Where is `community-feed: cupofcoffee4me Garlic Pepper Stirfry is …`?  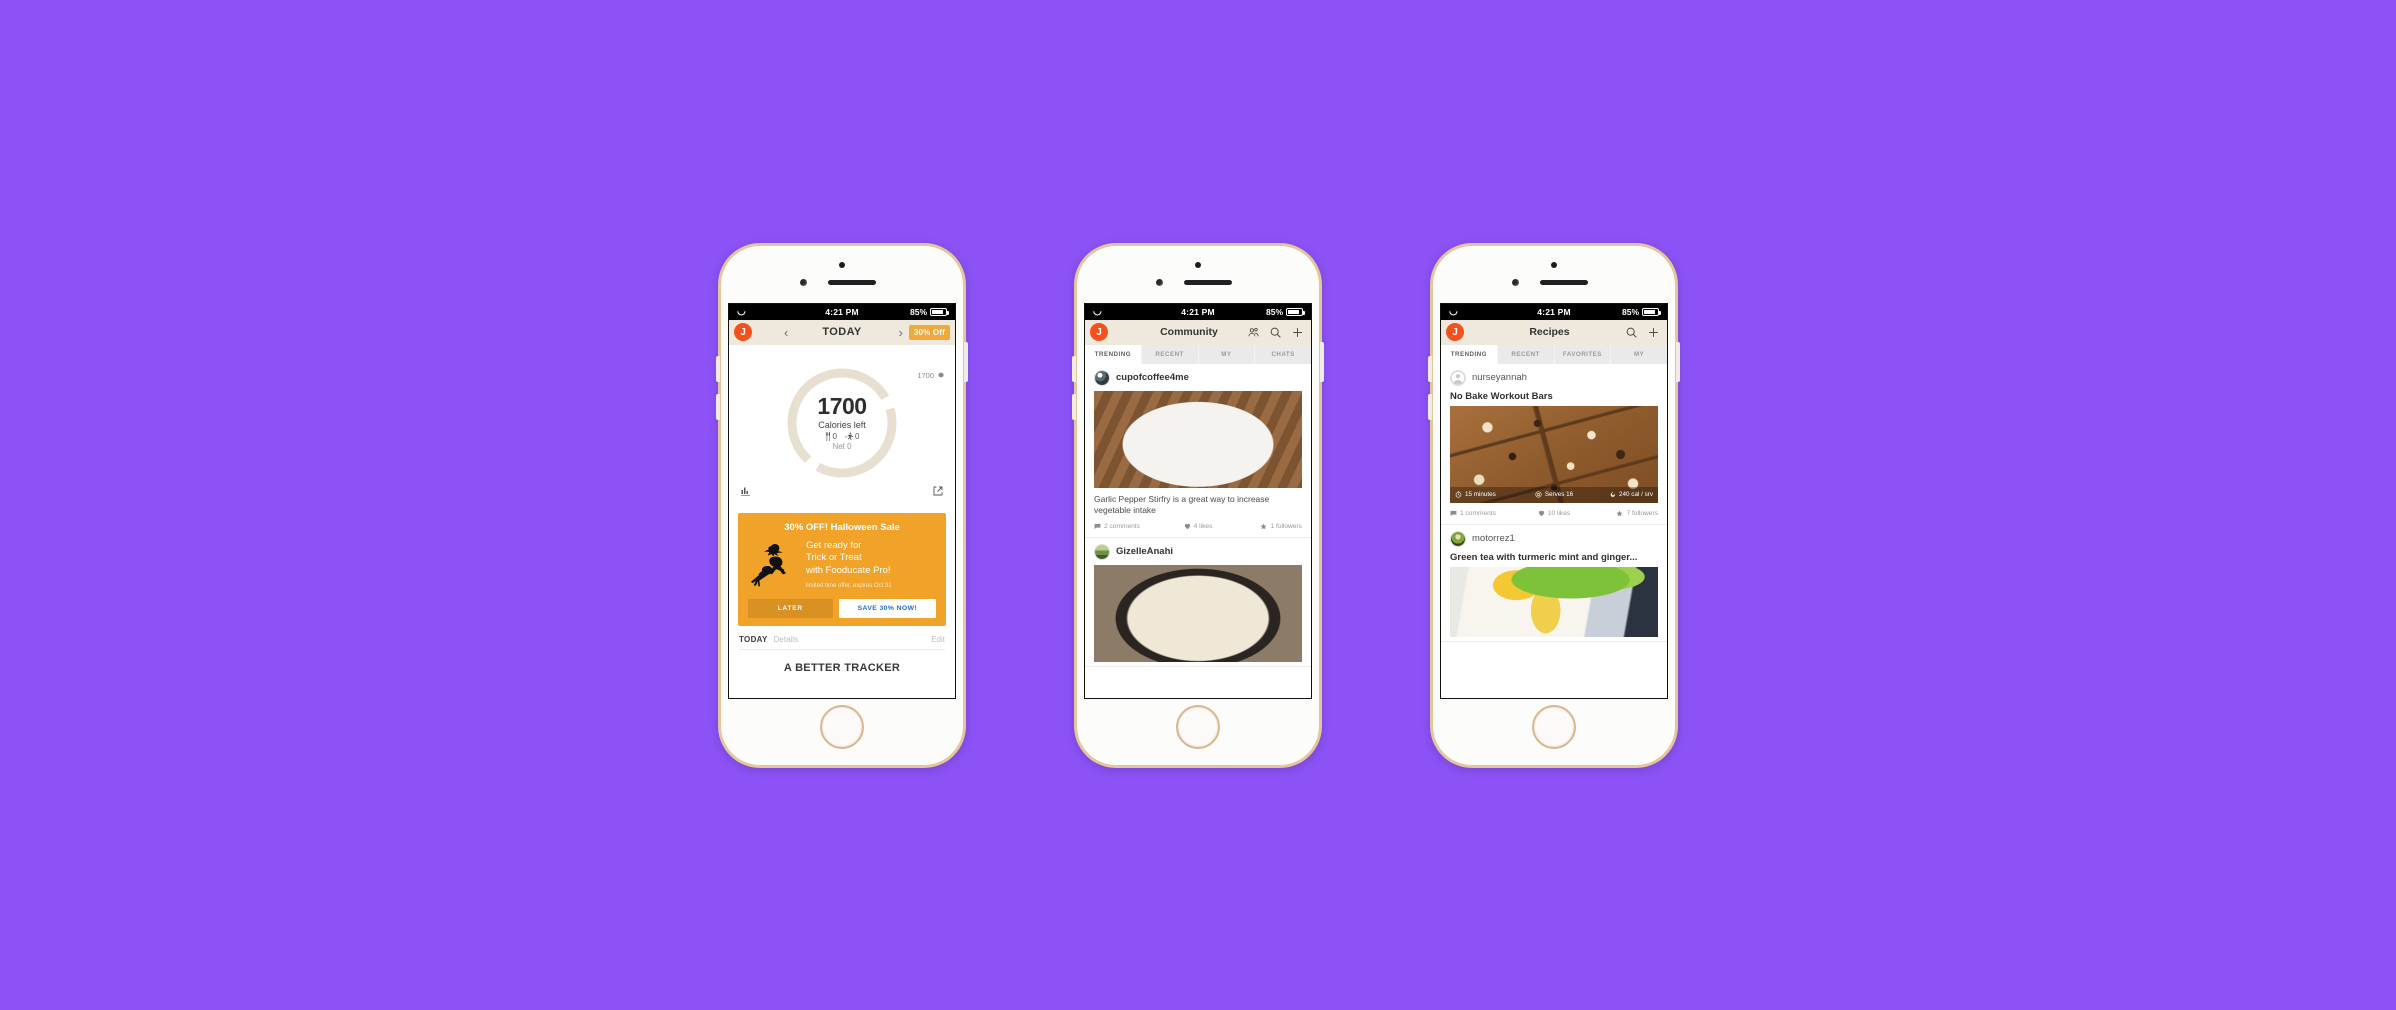
community-feed: cupofcoffee4me Garlic Pepper Stirfry is … is located at coordinates (1198, 530).